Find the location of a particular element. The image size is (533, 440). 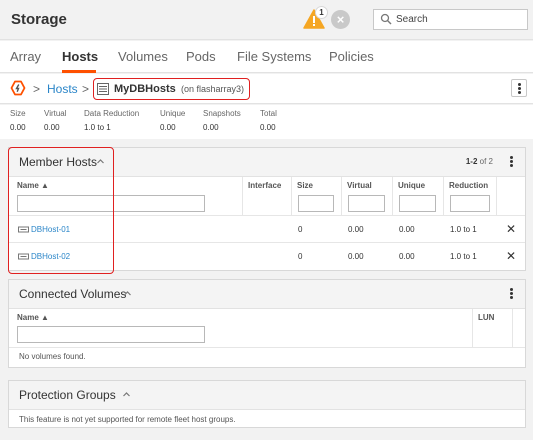

stat-data-reduction: Data Reduction 1.0 to 1 is located at coordinates (111, 120).